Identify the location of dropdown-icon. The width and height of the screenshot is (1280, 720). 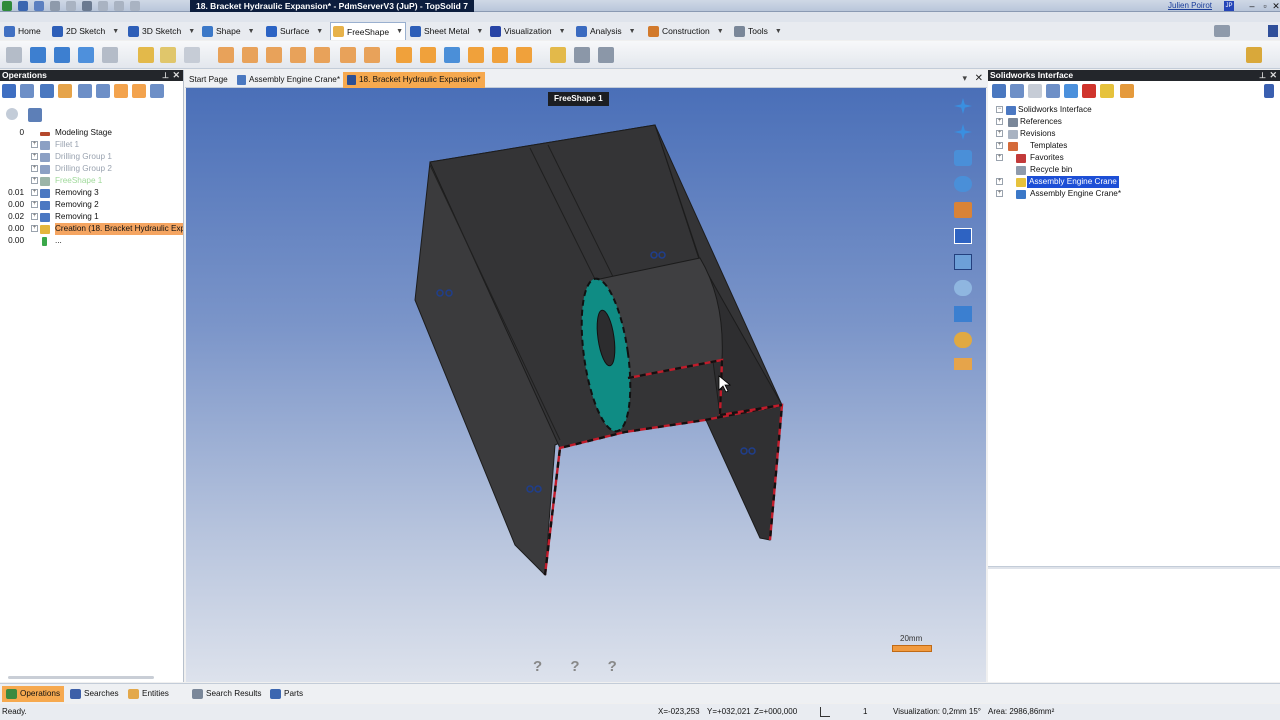
(135, 6).